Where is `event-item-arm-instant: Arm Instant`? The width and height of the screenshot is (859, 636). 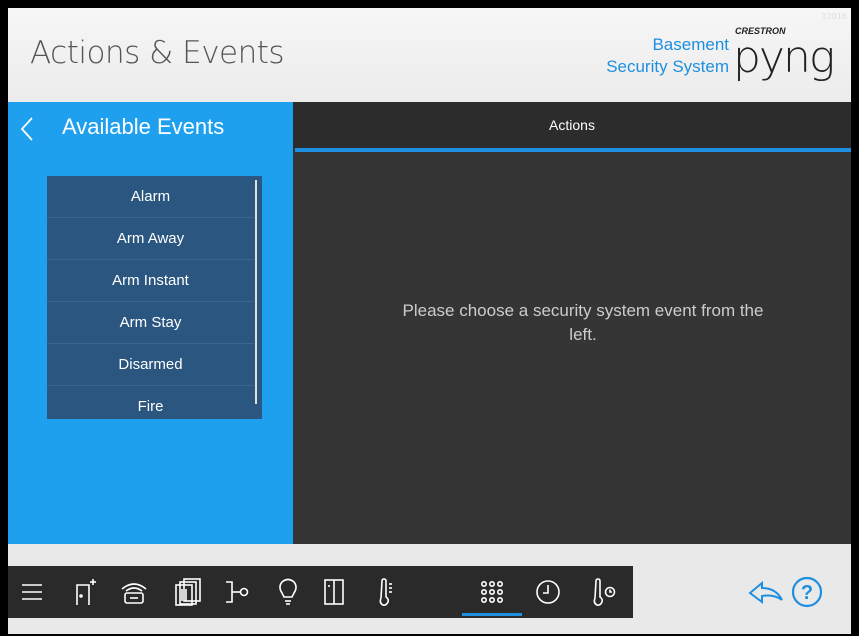
event-item-arm-instant: Arm Instant is located at coordinates (150, 281).